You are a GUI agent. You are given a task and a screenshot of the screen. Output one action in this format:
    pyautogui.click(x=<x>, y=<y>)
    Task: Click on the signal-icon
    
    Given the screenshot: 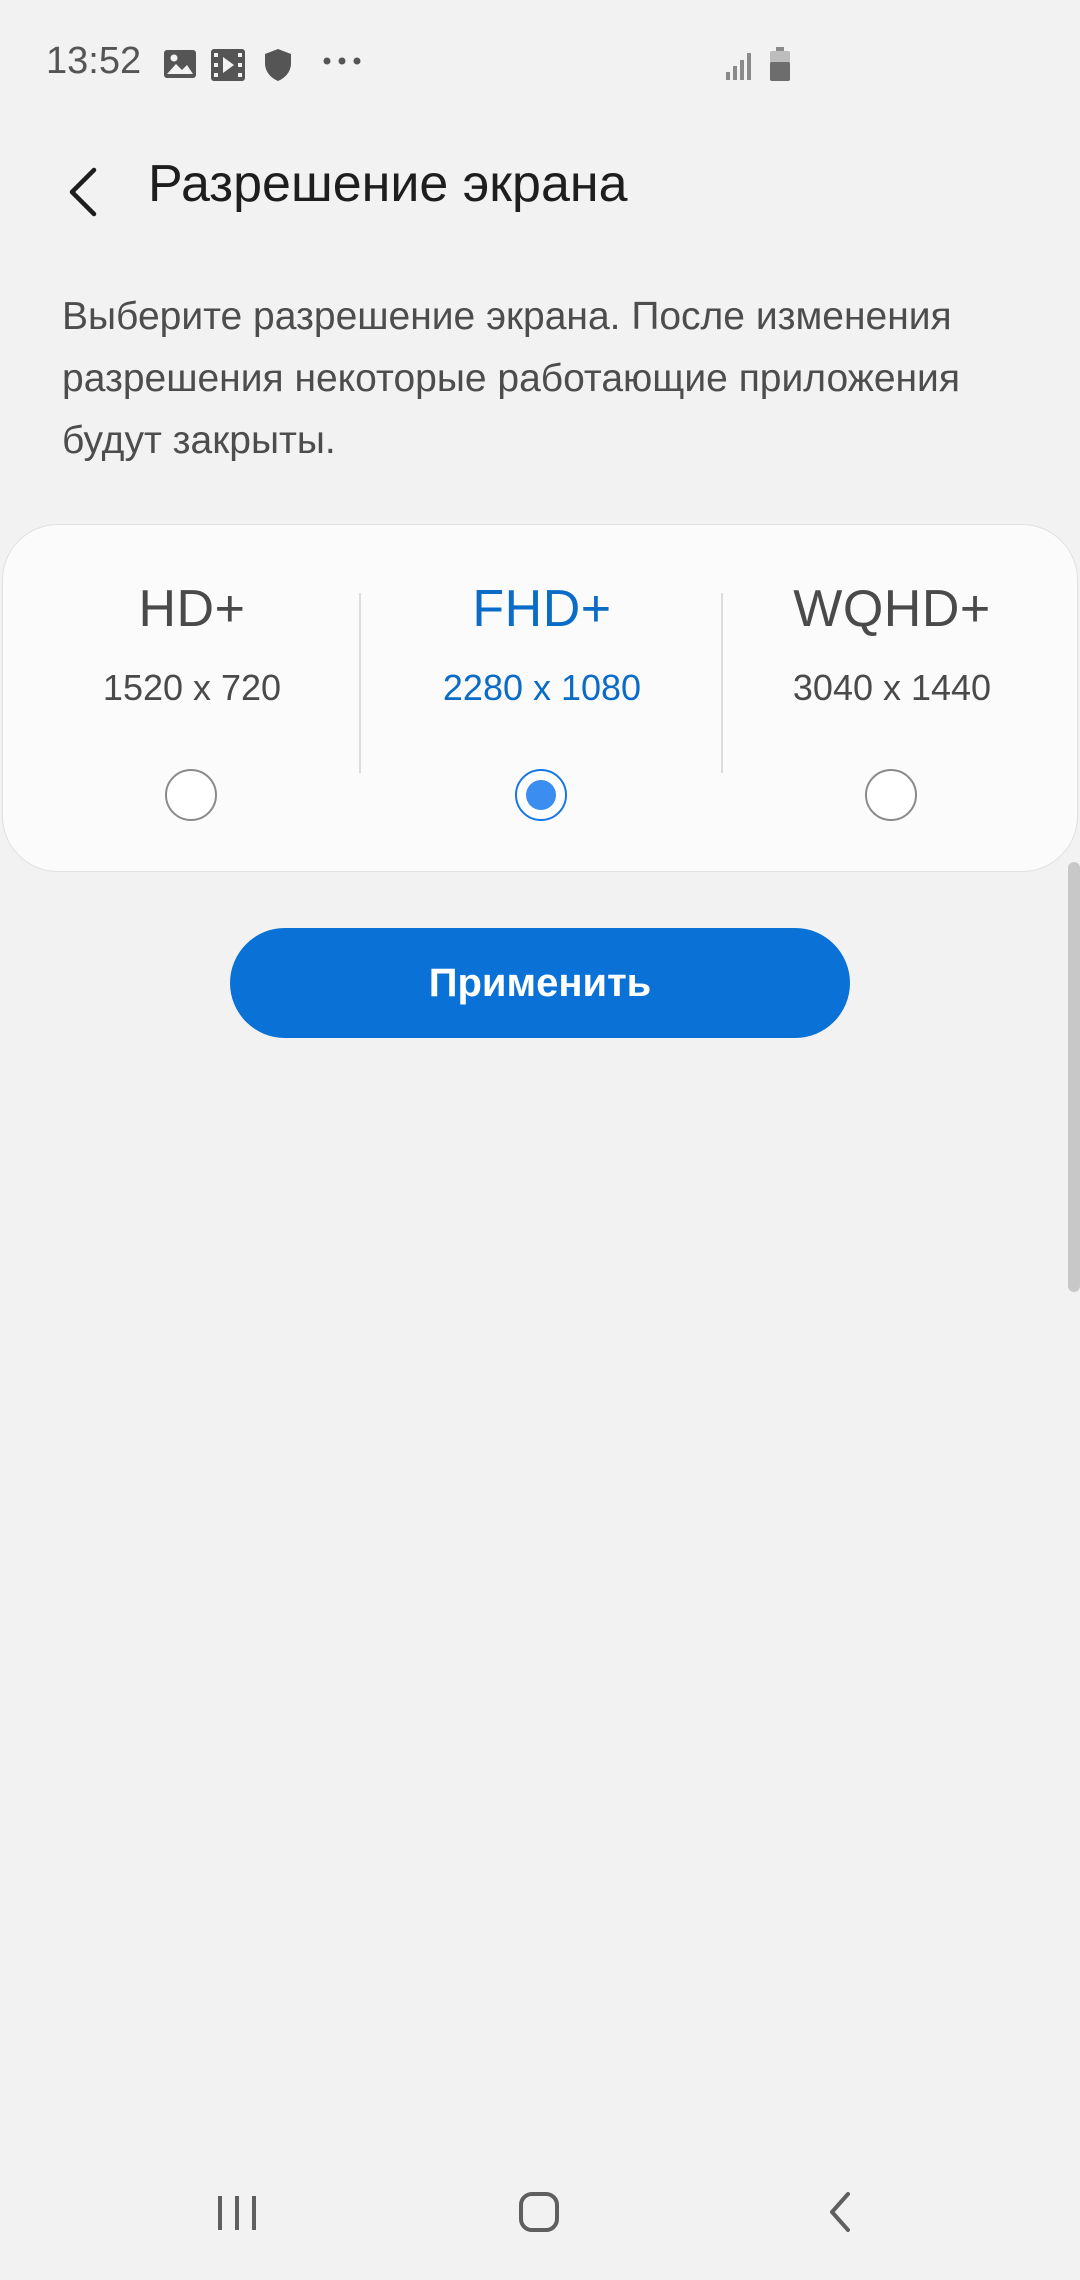 What is the action you would take?
    pyautogui.click(x=740, y=68)
    